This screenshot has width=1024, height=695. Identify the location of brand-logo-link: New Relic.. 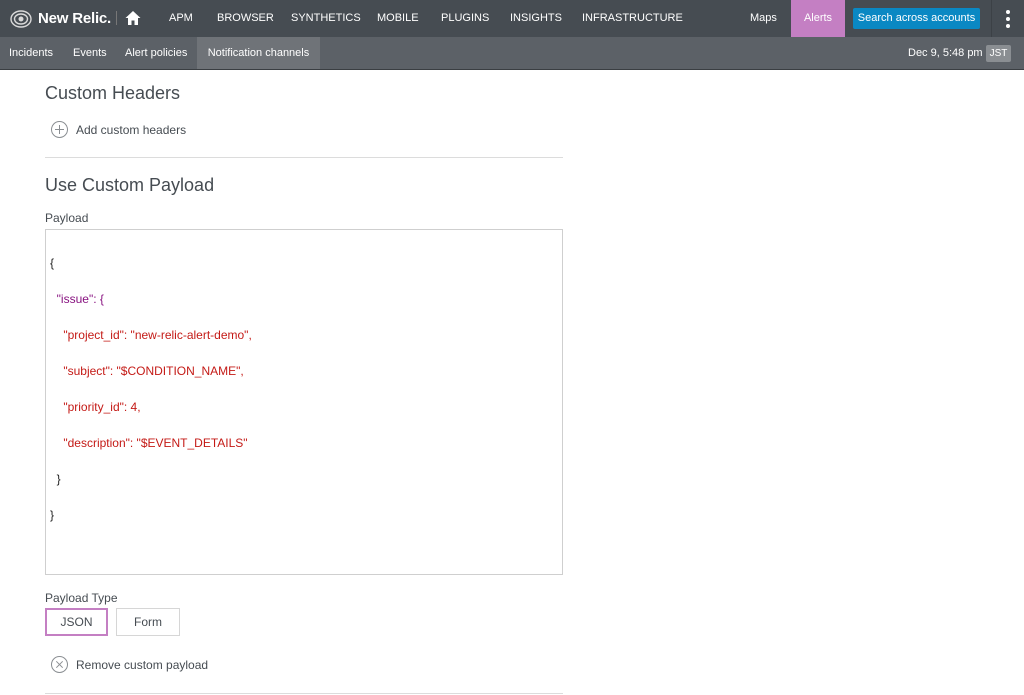
(60, 18).